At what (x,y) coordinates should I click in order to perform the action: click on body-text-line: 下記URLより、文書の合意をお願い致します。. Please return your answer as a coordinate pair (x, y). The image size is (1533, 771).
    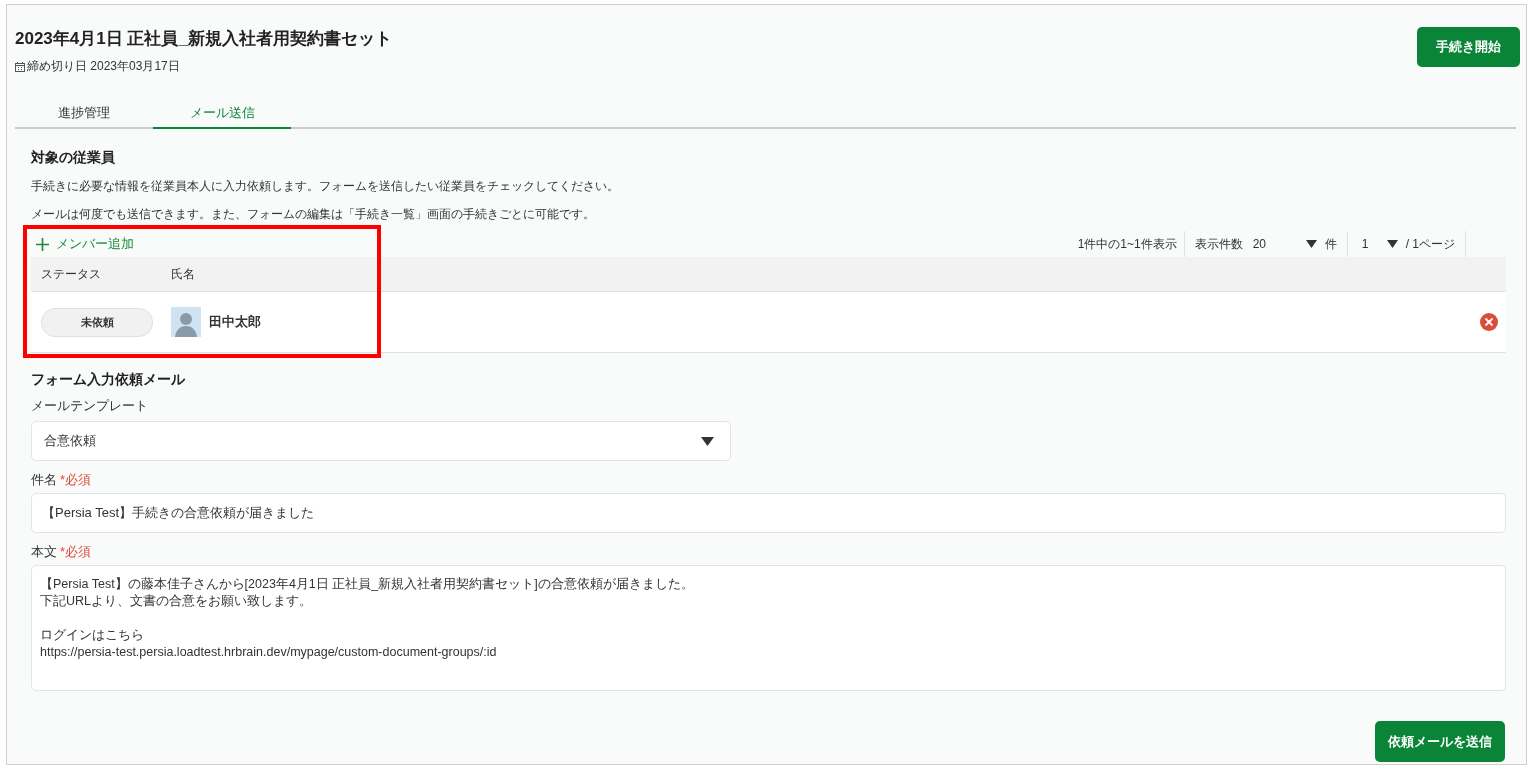
    Looking at the image, I should click on (176, 601).